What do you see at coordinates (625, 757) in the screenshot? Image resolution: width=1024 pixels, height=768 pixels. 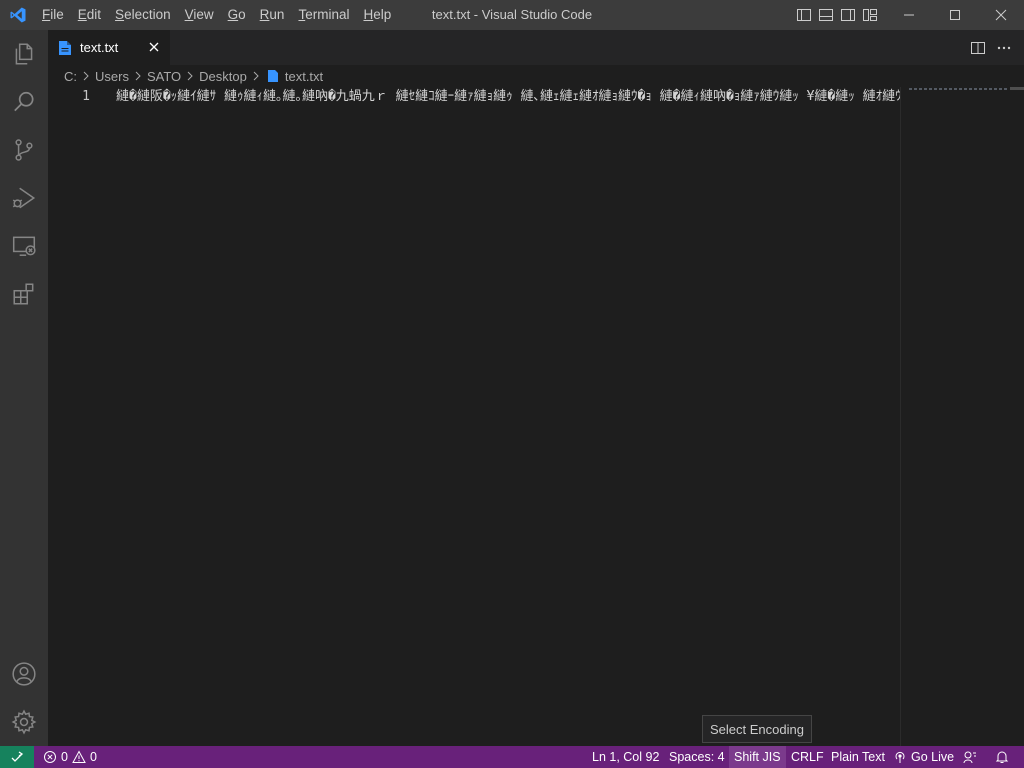 I see `cursor-position: Ln 1, Col 92` at bounding box center [625, 757].